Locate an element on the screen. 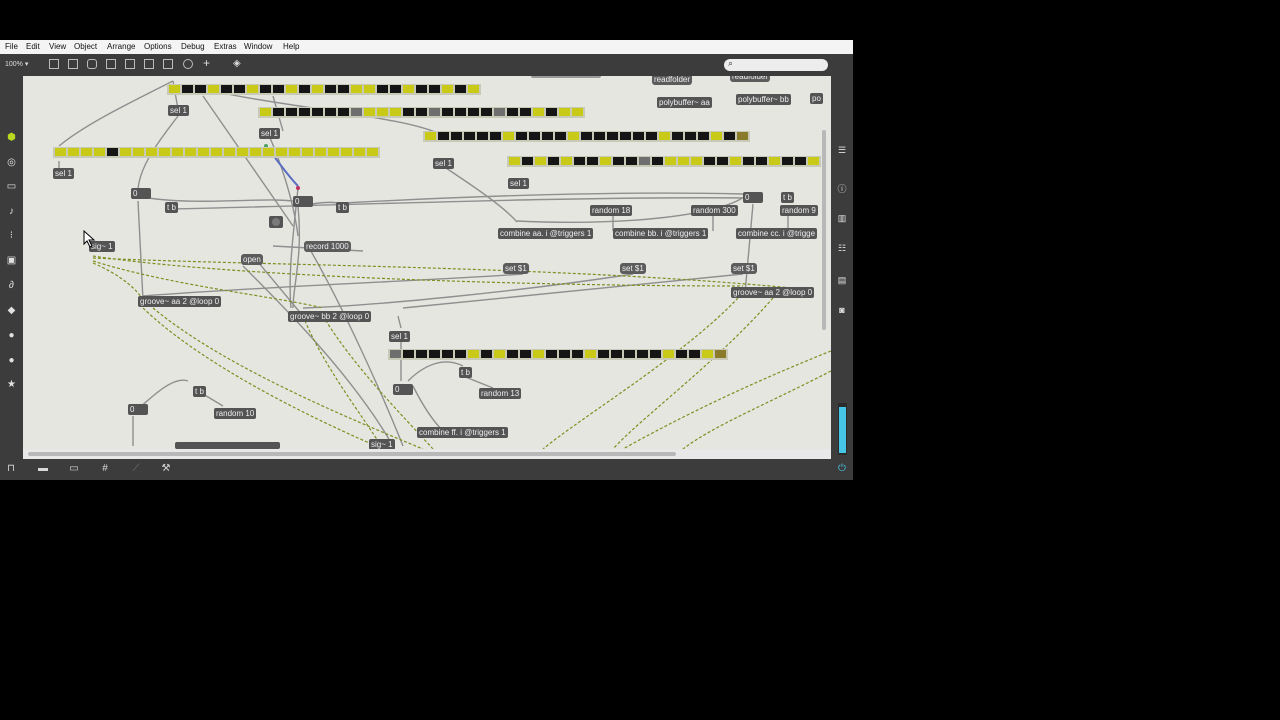  lock-icon: ⊓ is located at coordinates (11, 469).